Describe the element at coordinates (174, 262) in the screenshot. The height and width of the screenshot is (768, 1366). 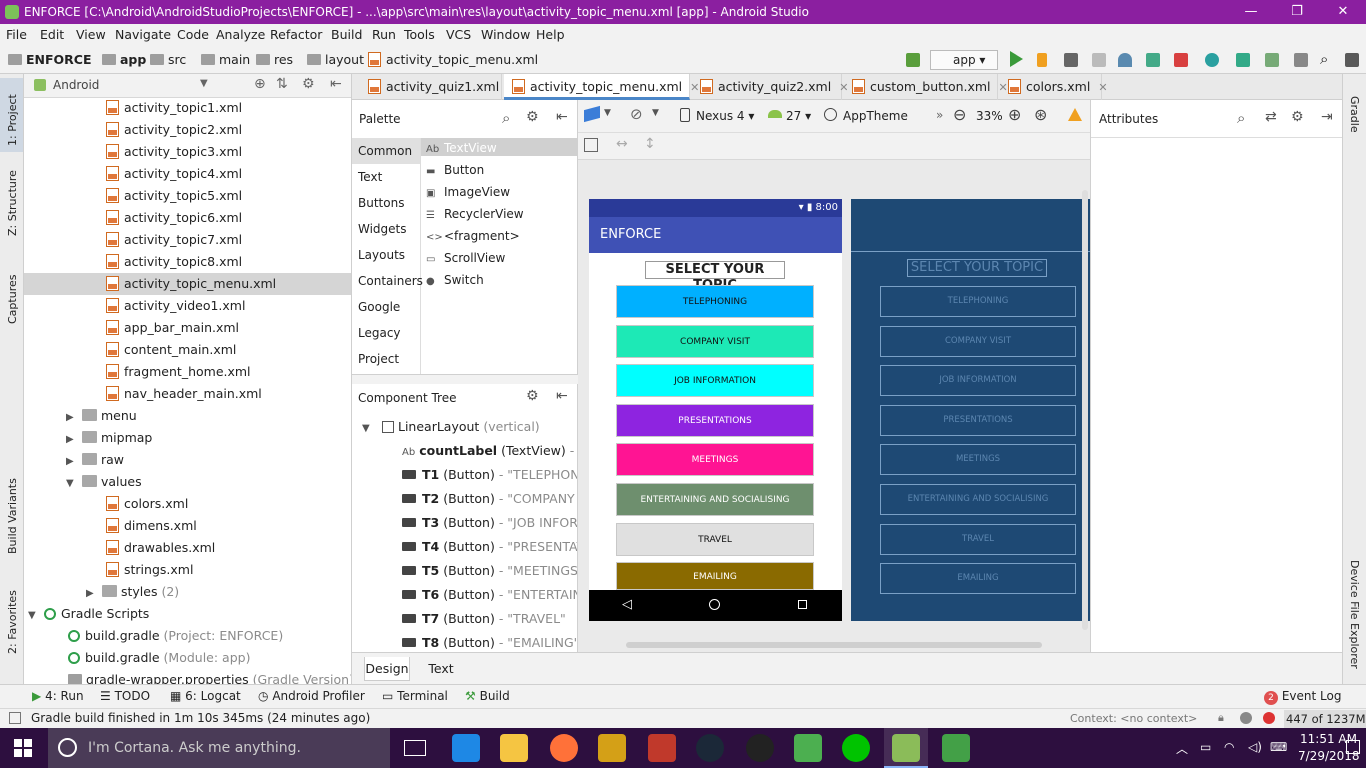
I see `tree-file: activity_topic8.xml` at that location.